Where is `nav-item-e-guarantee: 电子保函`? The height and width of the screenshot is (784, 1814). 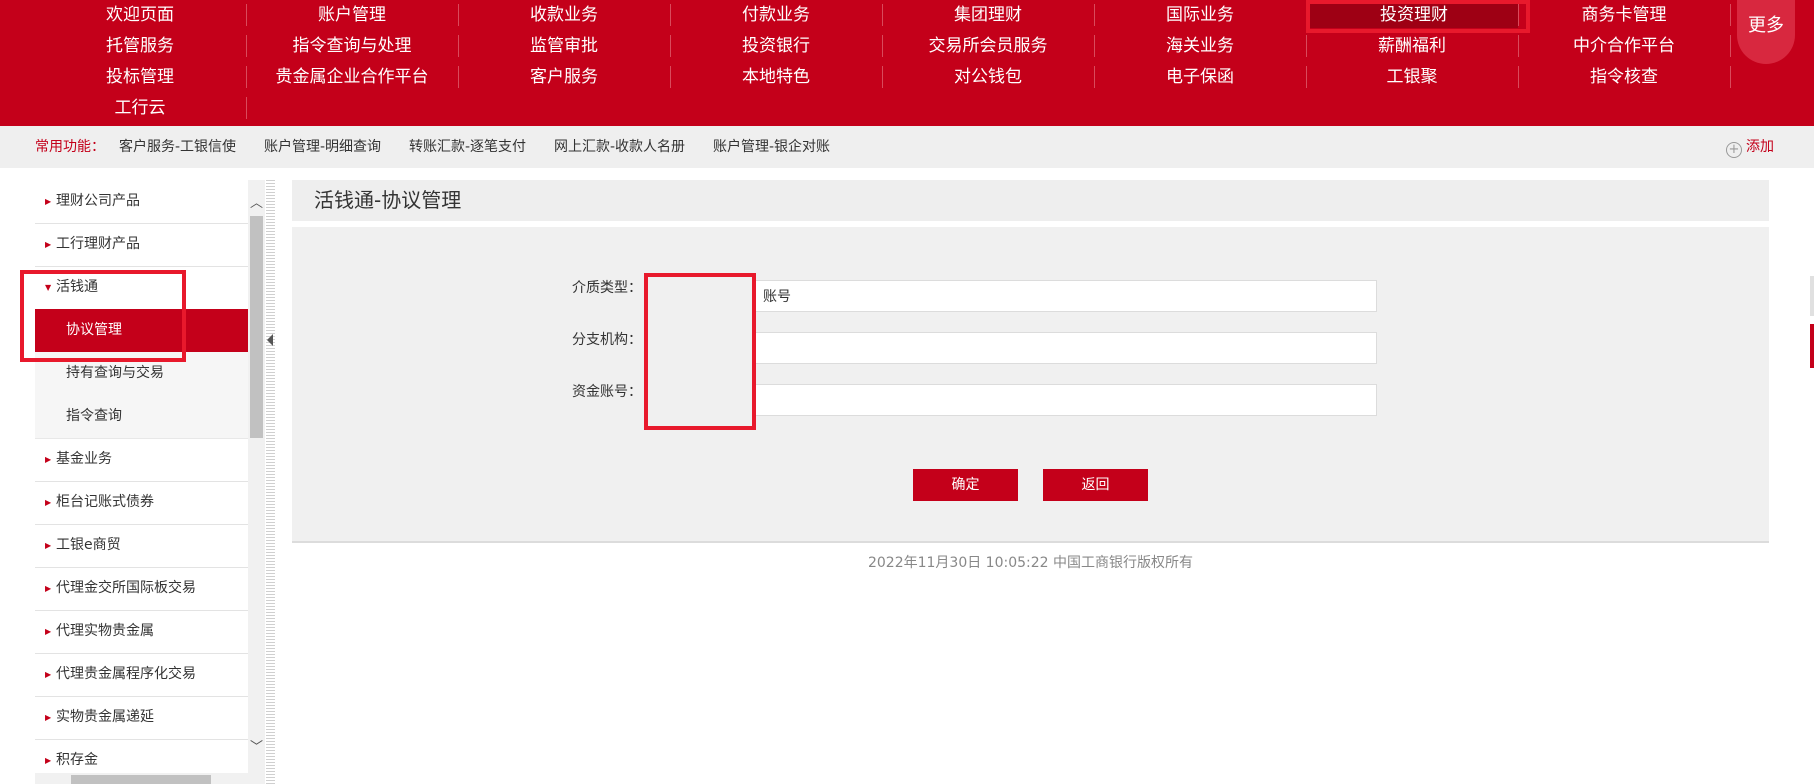
nav-item-e-guarantee: 电子保函 is located at coordinates (1200, 77).